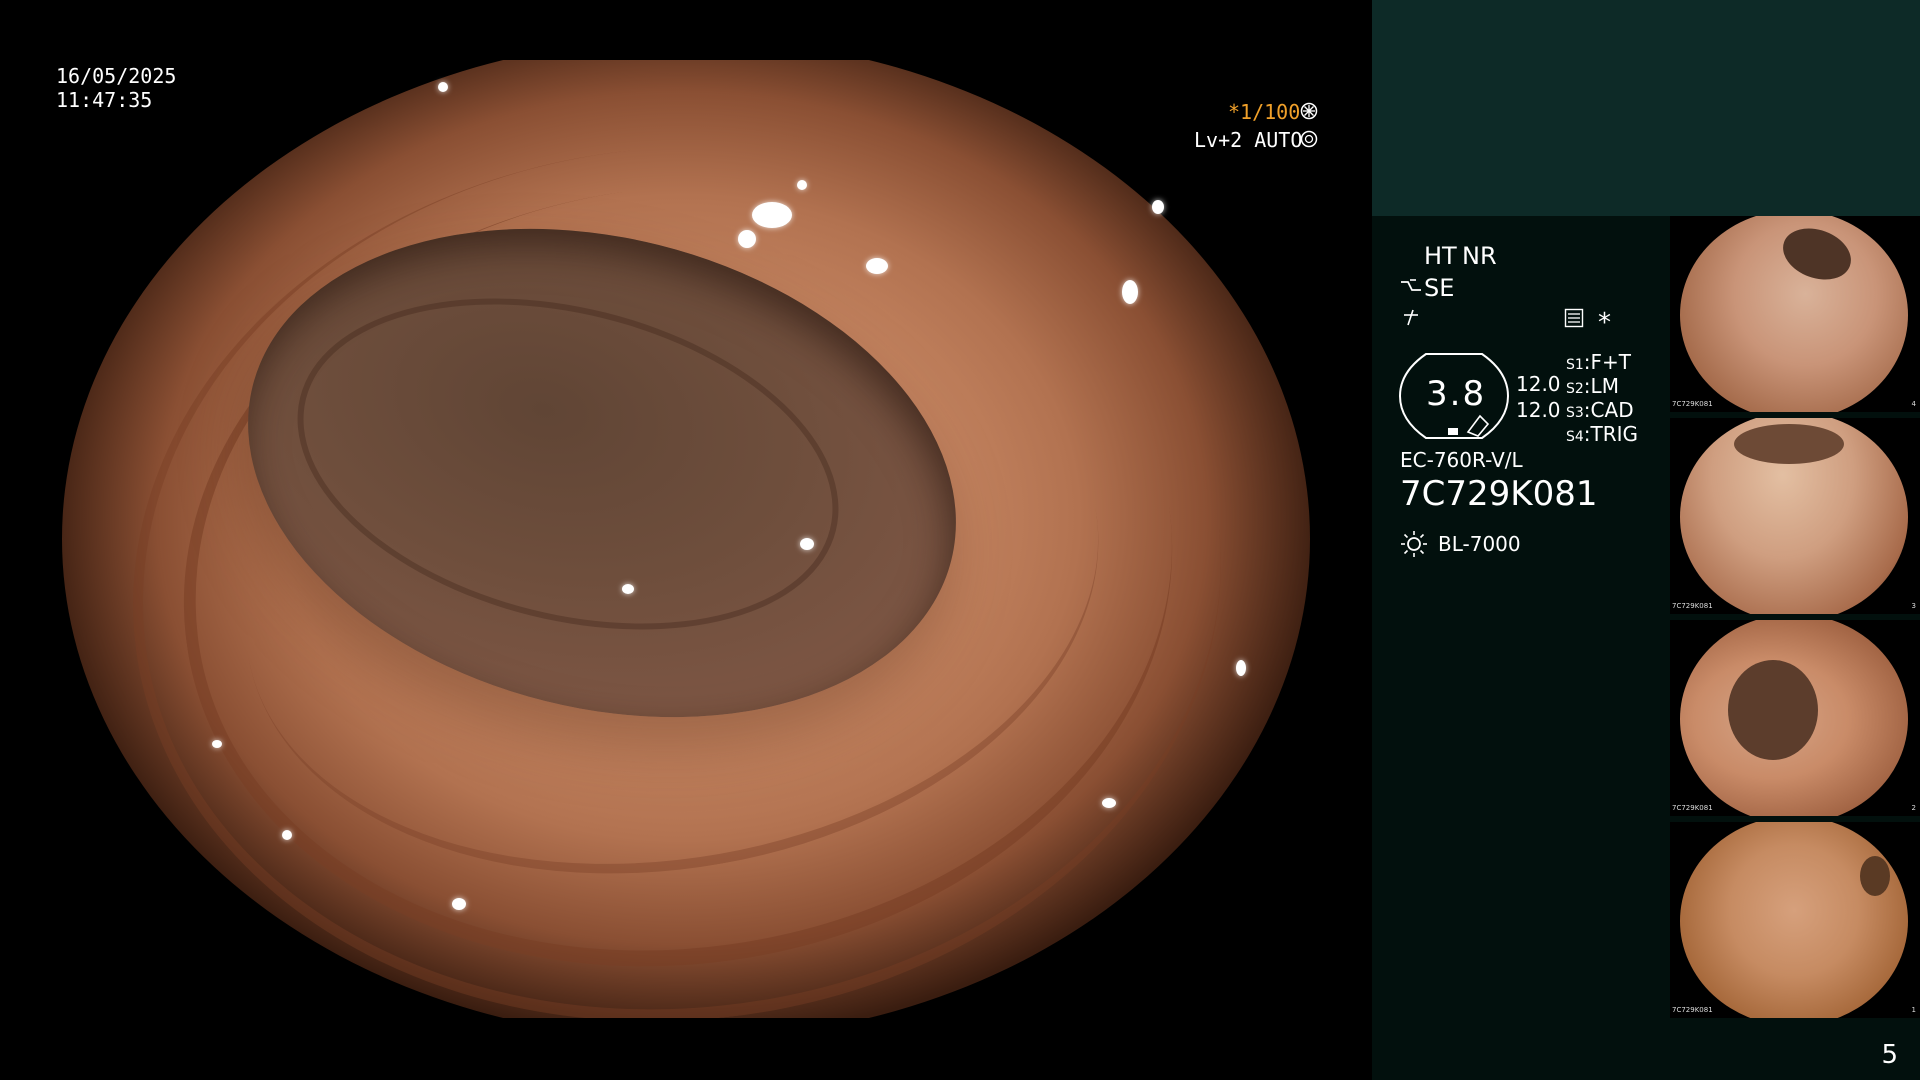 The width and height of the screenshot is (1920, 1080). Describe the element at coordinates (1612, 410) in the screenshot. I see `setting-value: CAD` at that location.